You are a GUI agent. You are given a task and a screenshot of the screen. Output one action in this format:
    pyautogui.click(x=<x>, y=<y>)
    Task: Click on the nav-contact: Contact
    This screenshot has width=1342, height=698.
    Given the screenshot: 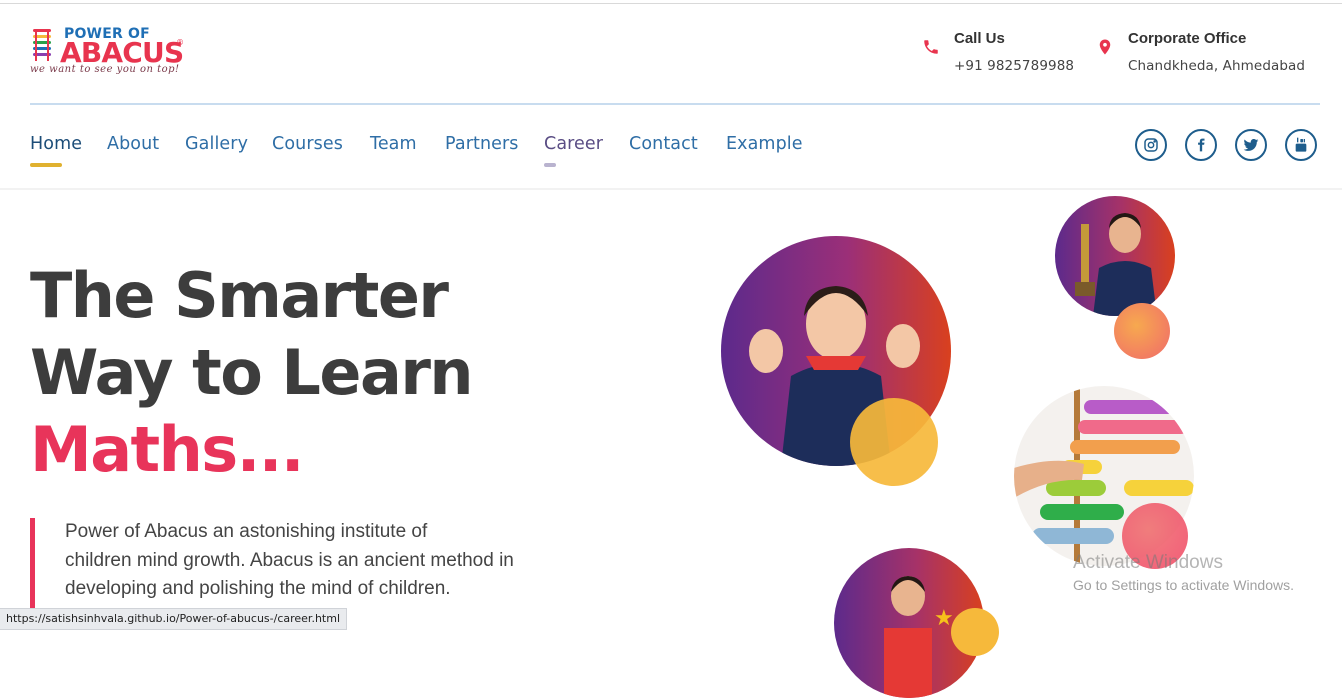 What is the action you would take?
    pyautogui.click(x=663, y=144)
    